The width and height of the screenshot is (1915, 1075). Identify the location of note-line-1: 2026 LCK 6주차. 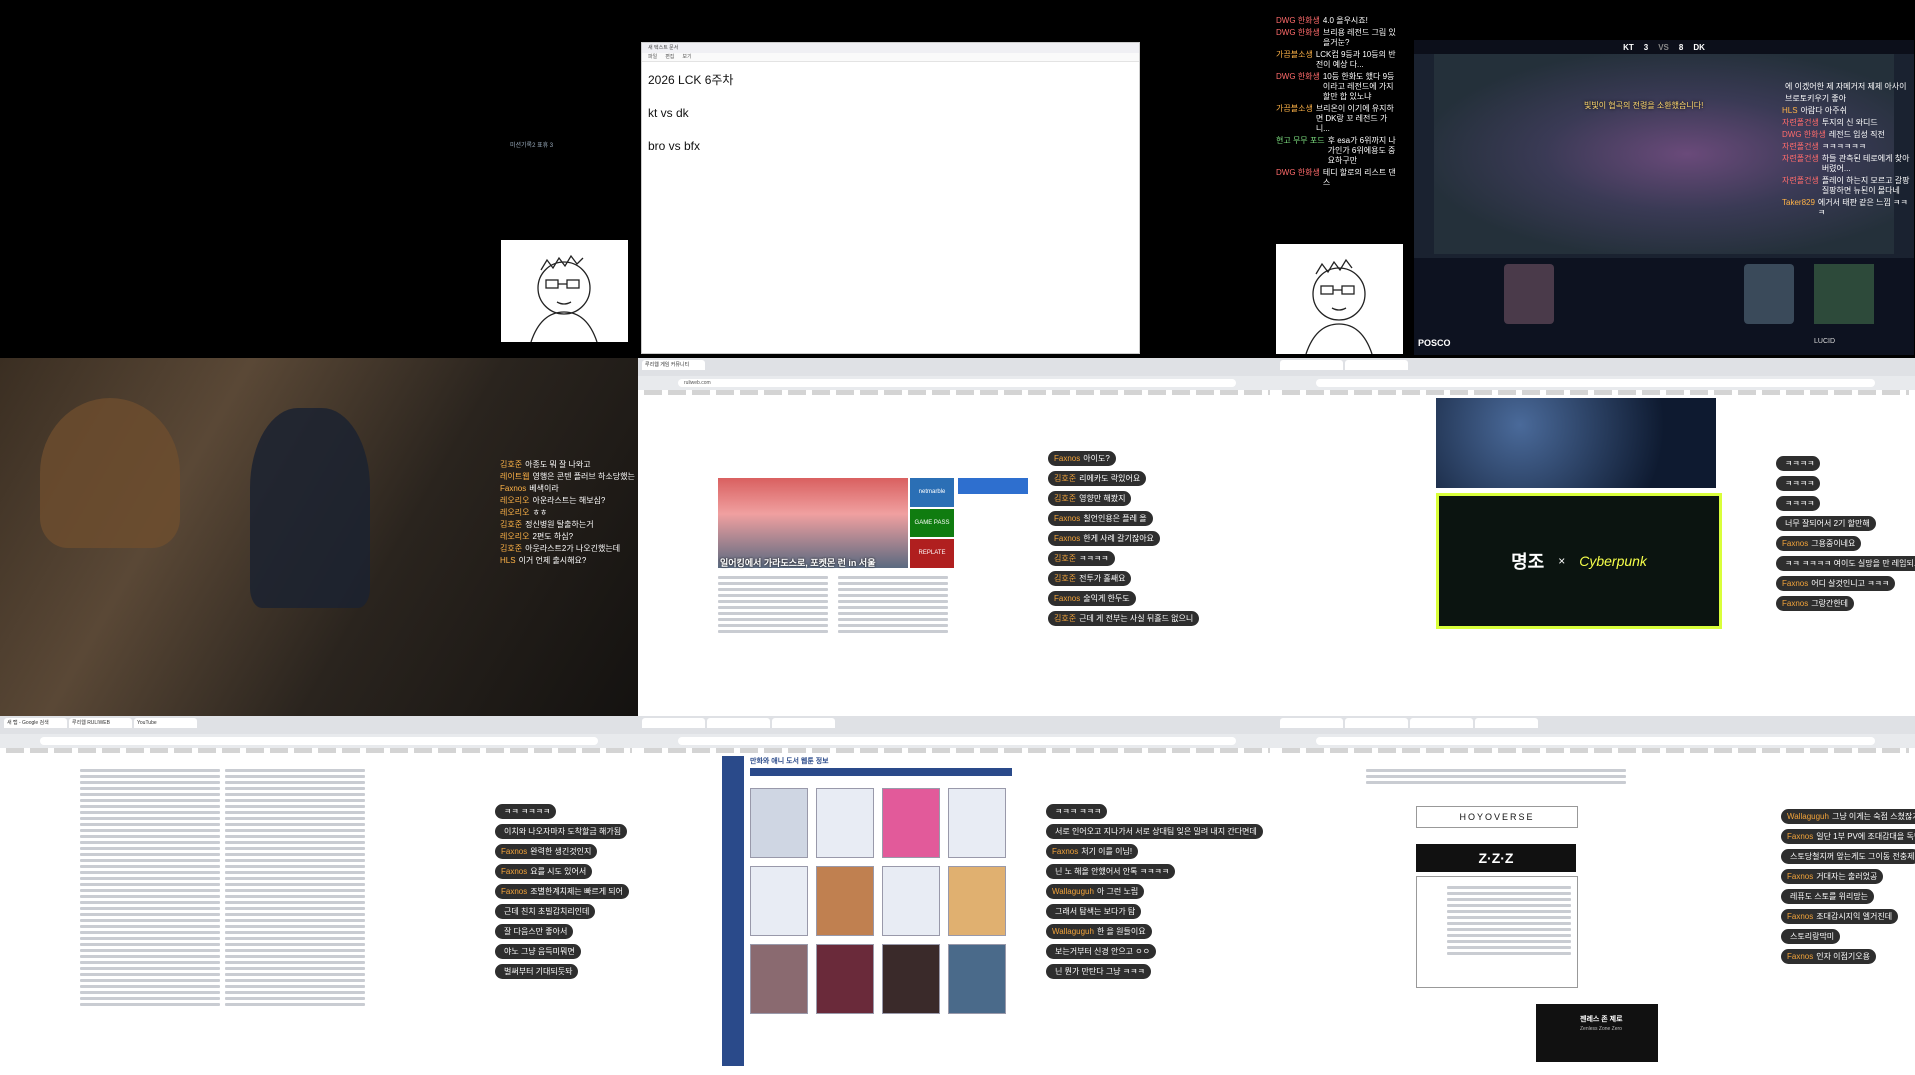
(691, 80).